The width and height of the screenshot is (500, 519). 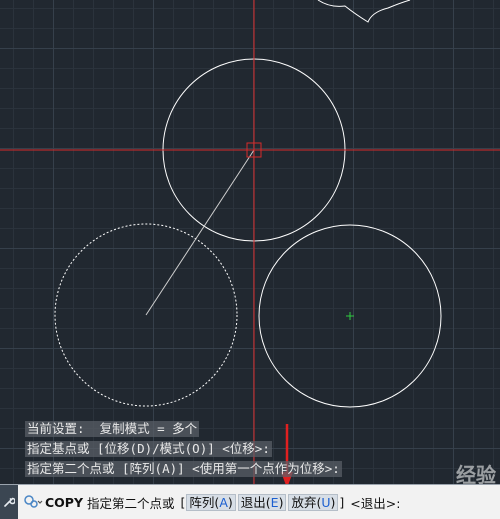 I want to click on command-history-line: 当前设置: 复制模式 = 多个, so click(x=112, y=429).